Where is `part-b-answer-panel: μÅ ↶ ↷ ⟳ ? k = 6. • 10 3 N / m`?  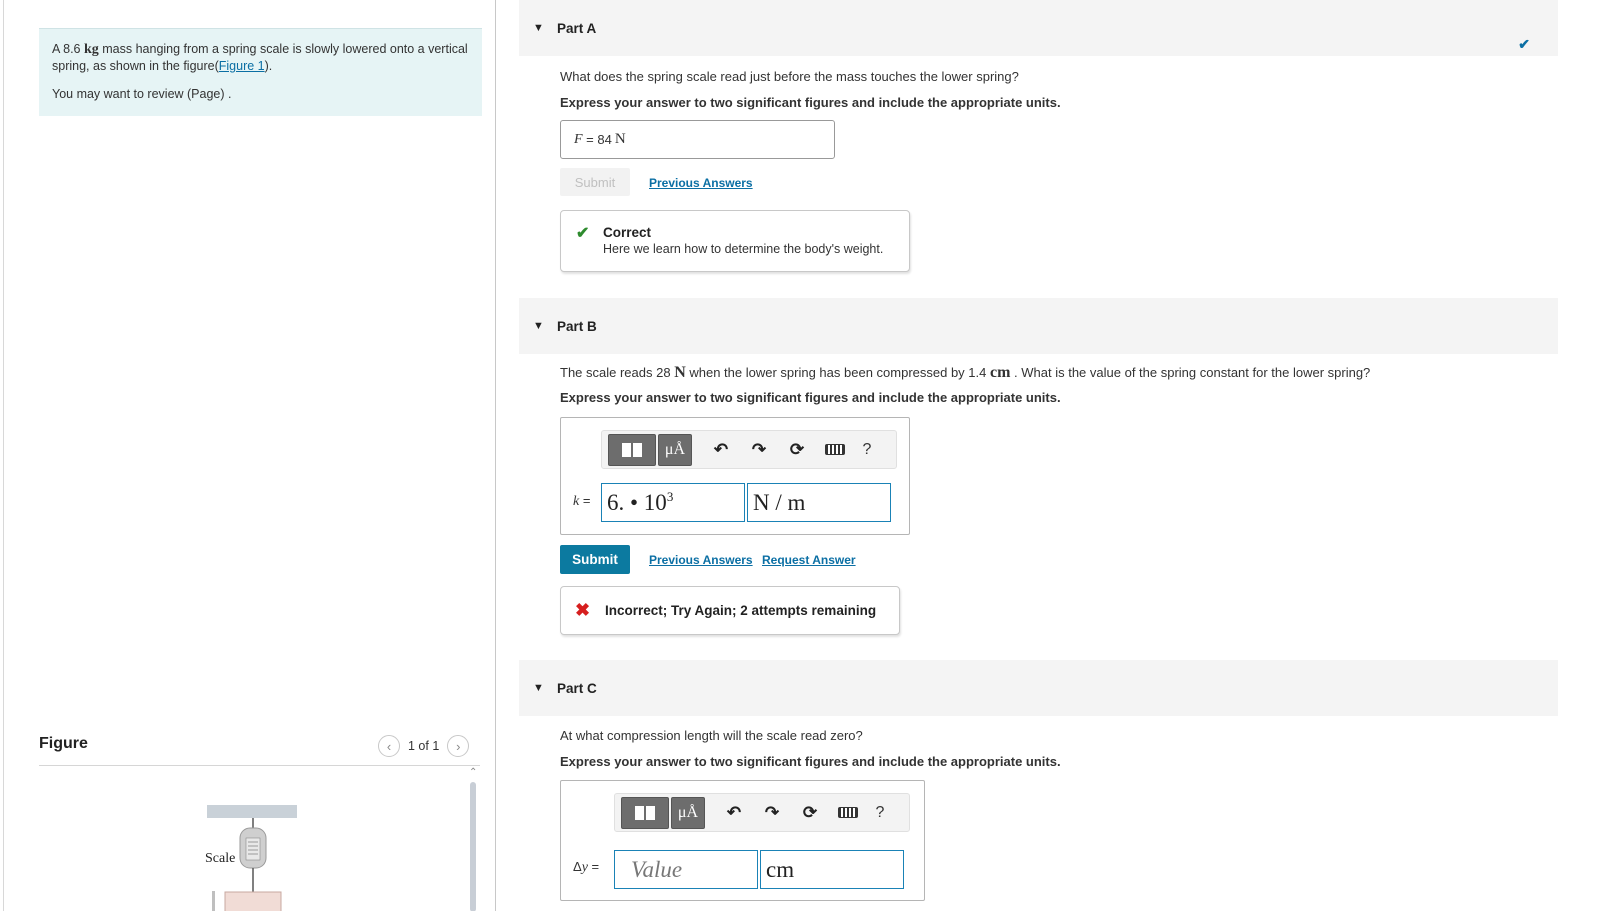 part-b-answer-panel: μÅ ↶ ↷ ⟳ ? k = 6. • 10 3 N / m is located at coordinates (735, 476).